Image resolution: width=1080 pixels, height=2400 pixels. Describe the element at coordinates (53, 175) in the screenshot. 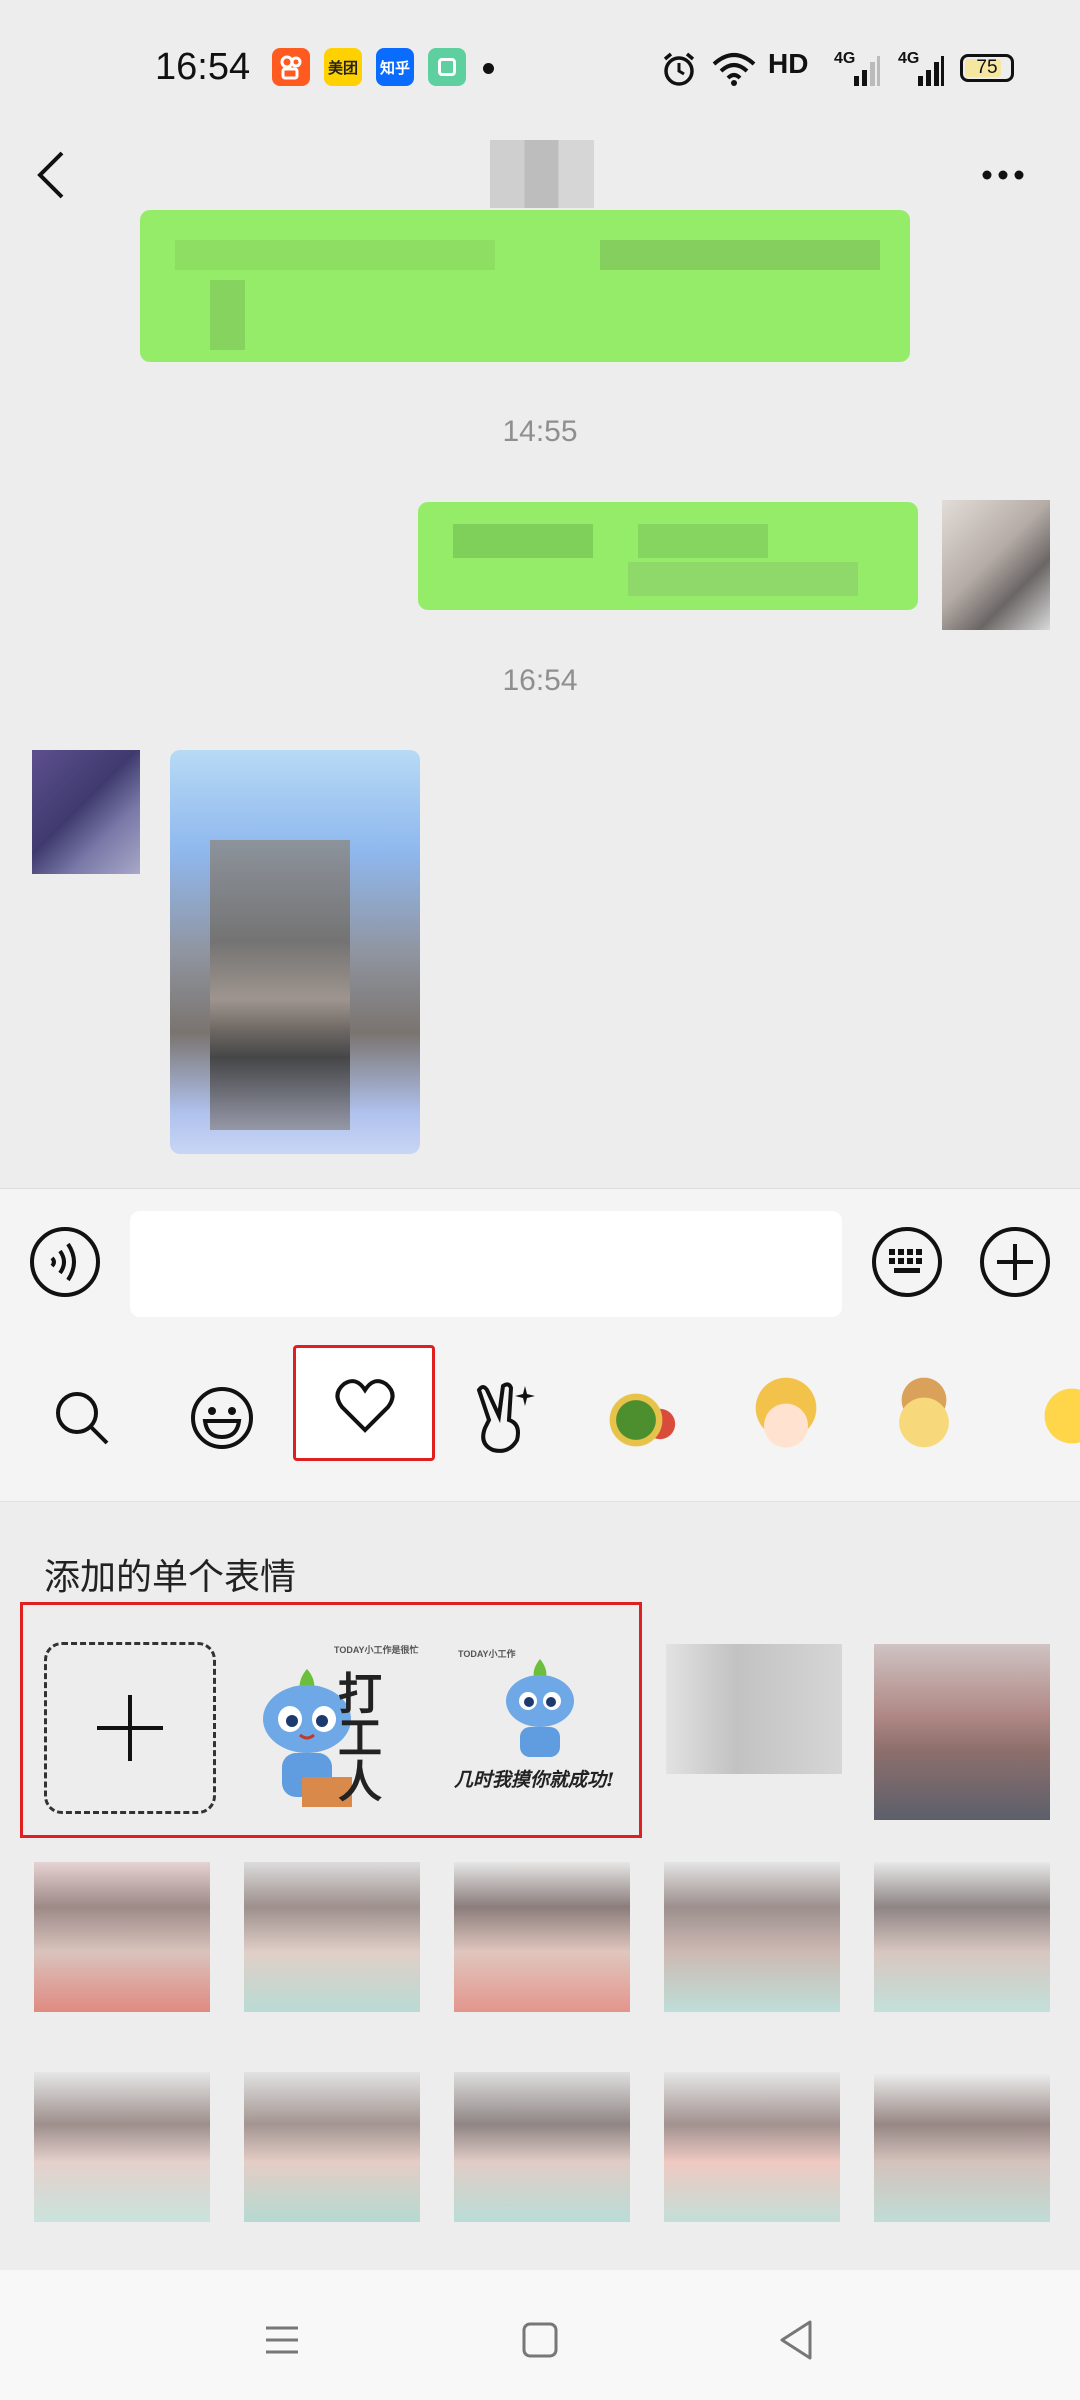

I see `back-icon` at that location.